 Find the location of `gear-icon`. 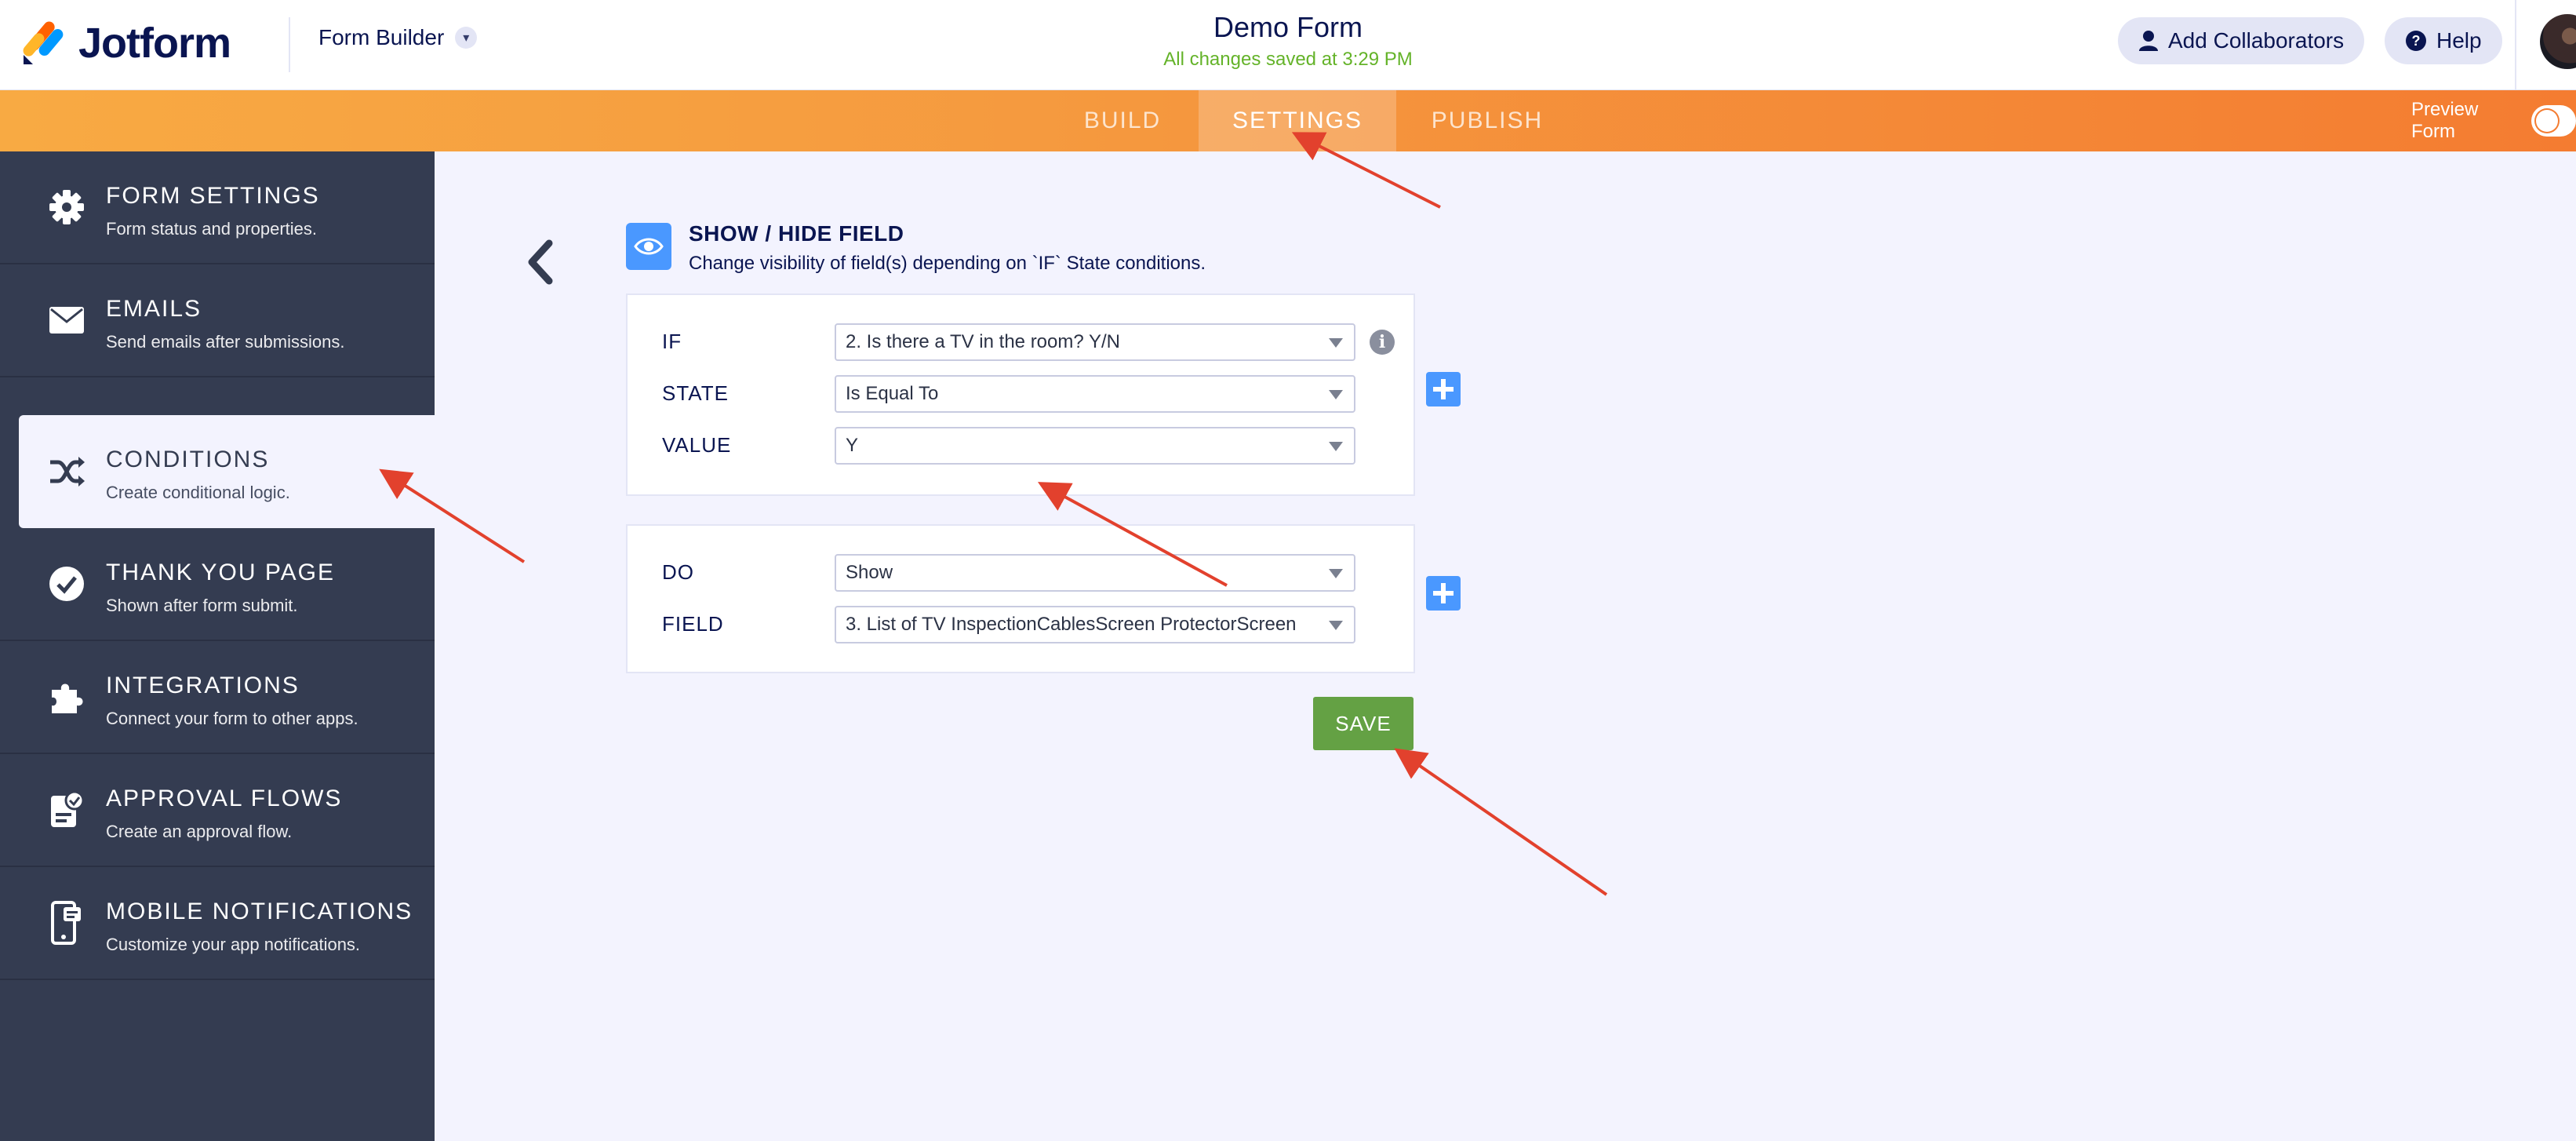

gear-icon is located at coordinates (66, 207).